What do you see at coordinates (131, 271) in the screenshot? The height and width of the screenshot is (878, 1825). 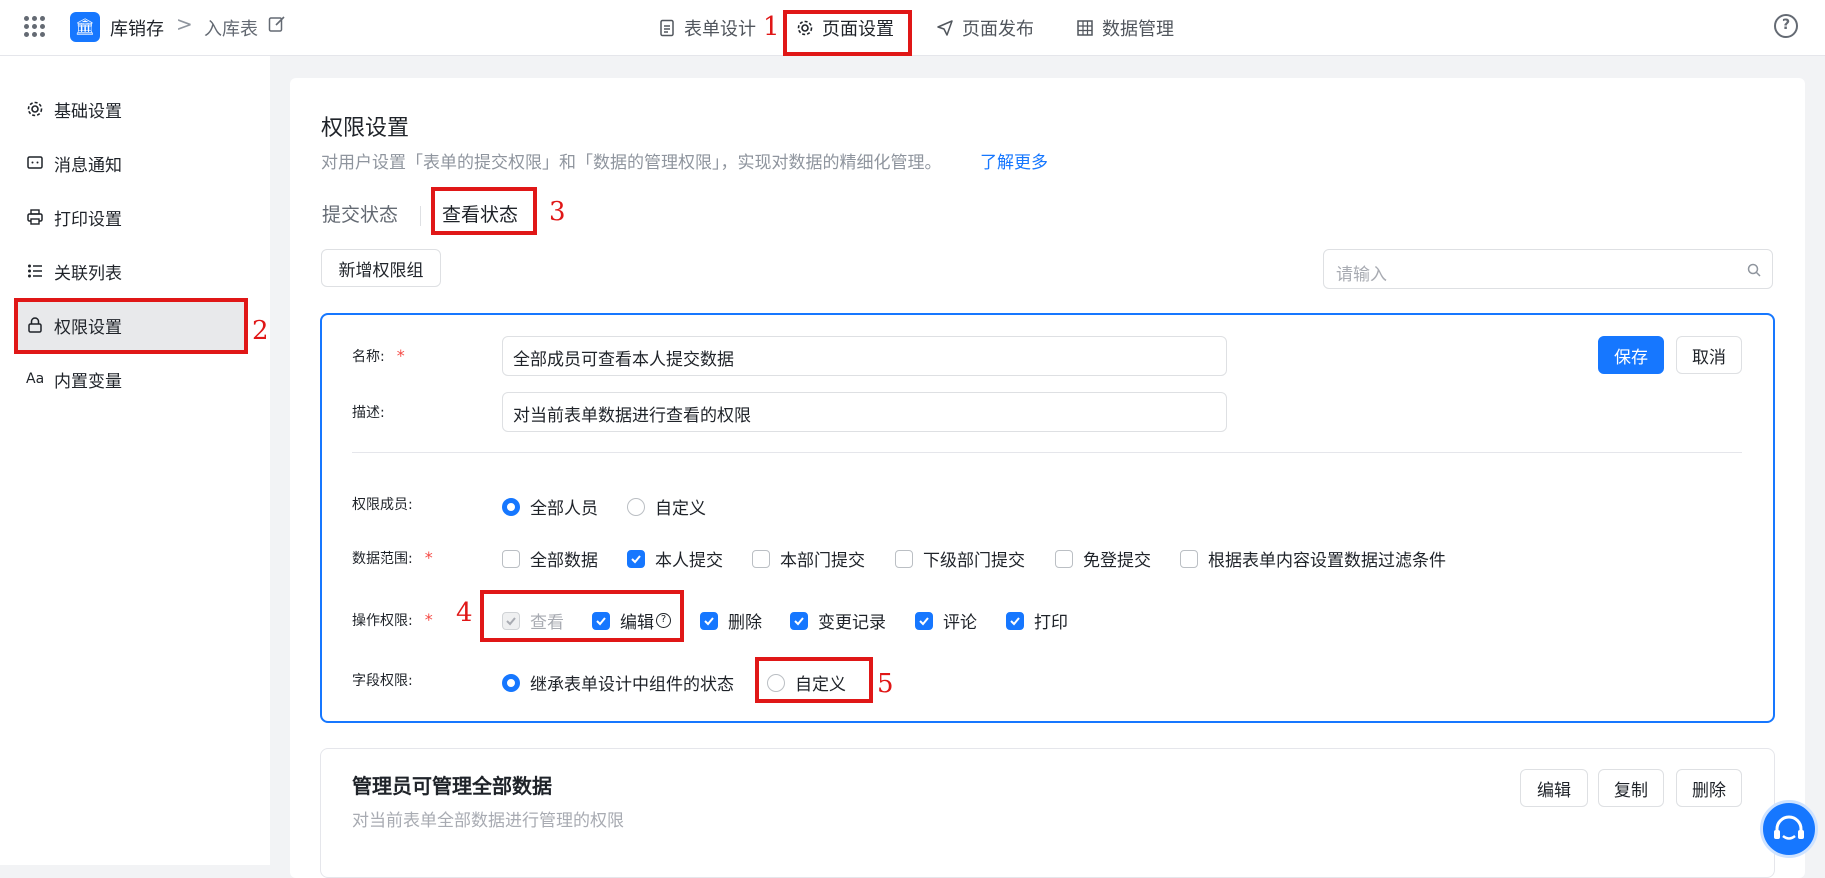 I see `sidebar-item-related-list: 关联列表` at bounding box center [131, 271].